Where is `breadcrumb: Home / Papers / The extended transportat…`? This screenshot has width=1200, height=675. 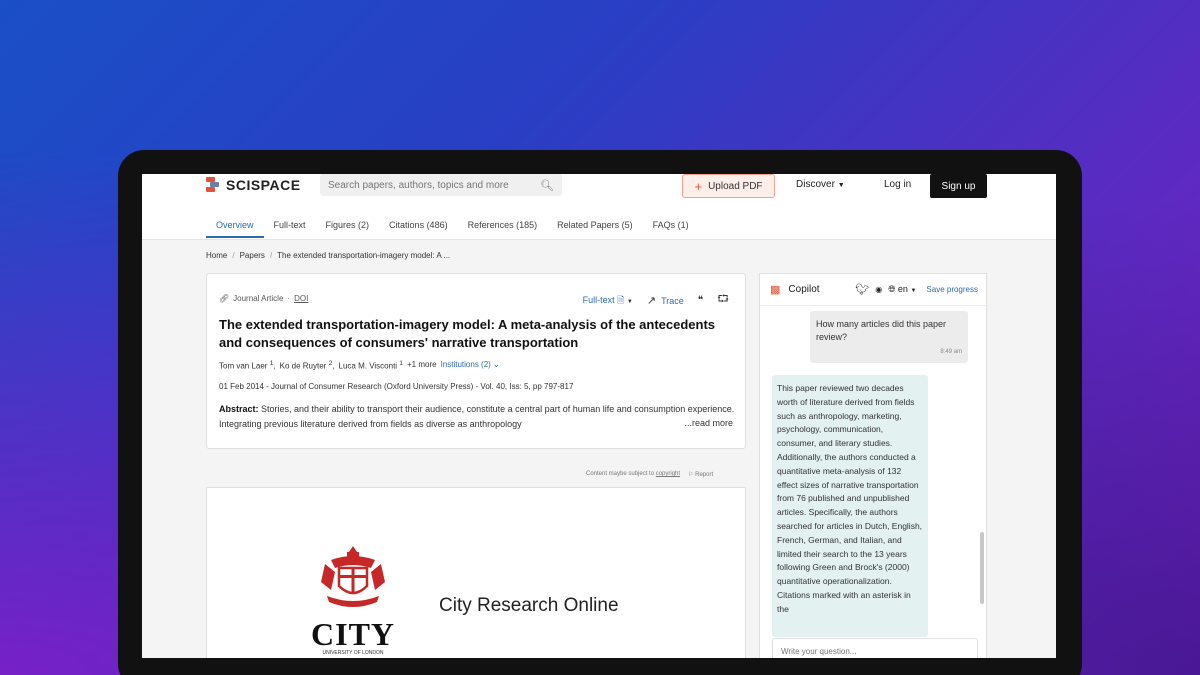 breadcrumb: Home / Papers / The extended transportat… is located at coordinates (328, 255).